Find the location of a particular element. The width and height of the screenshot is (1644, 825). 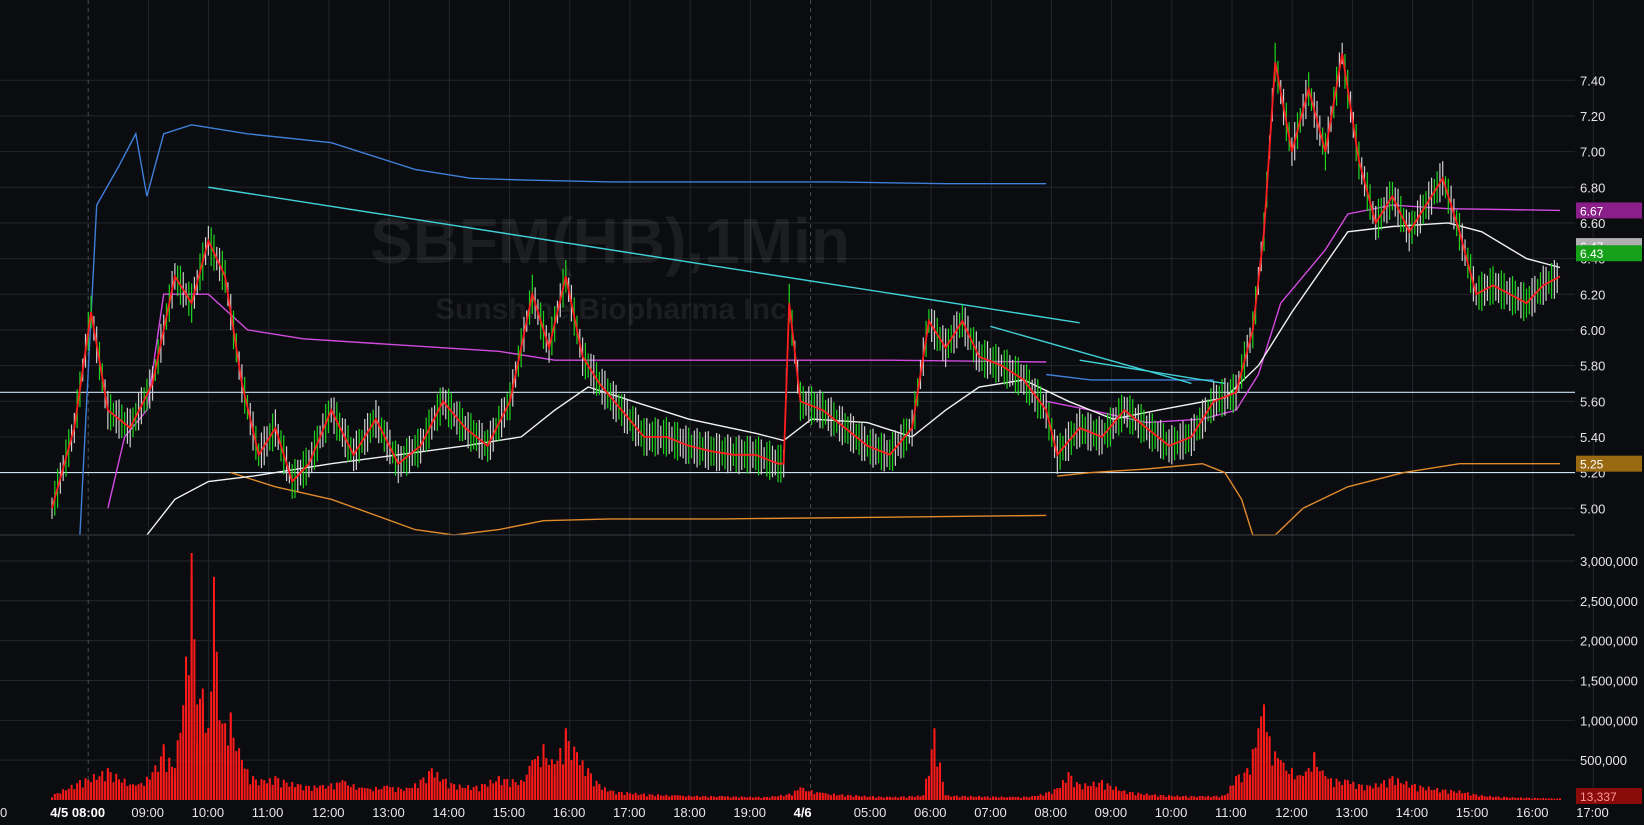

time-tick-label: 05:00 is located at coordinates (870, 812).